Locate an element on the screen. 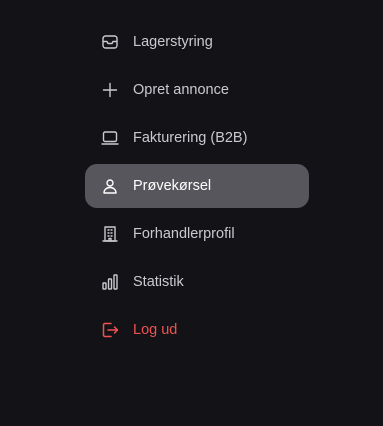 The width and height of the screenshot is (383, 426). sidebar-item-provekorsel: Prøvekørsel is located at coordinates (197, 186).